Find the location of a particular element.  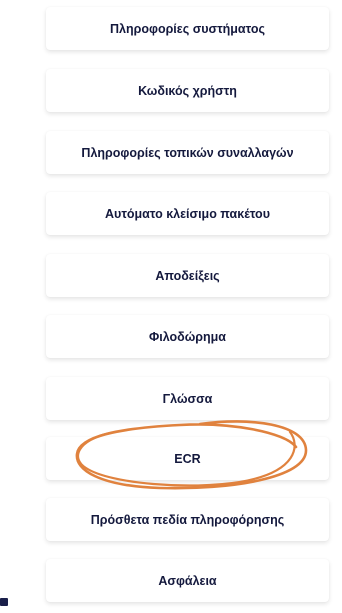

menu-item-system-info: Πληροφορίες συστήματος is located at coordinates (187, 28).